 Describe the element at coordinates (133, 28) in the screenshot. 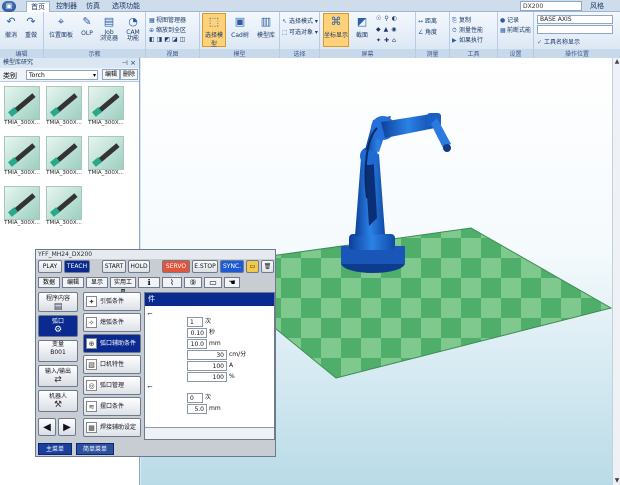

I see `cam-button: ◔ CAM 功能` at that location.